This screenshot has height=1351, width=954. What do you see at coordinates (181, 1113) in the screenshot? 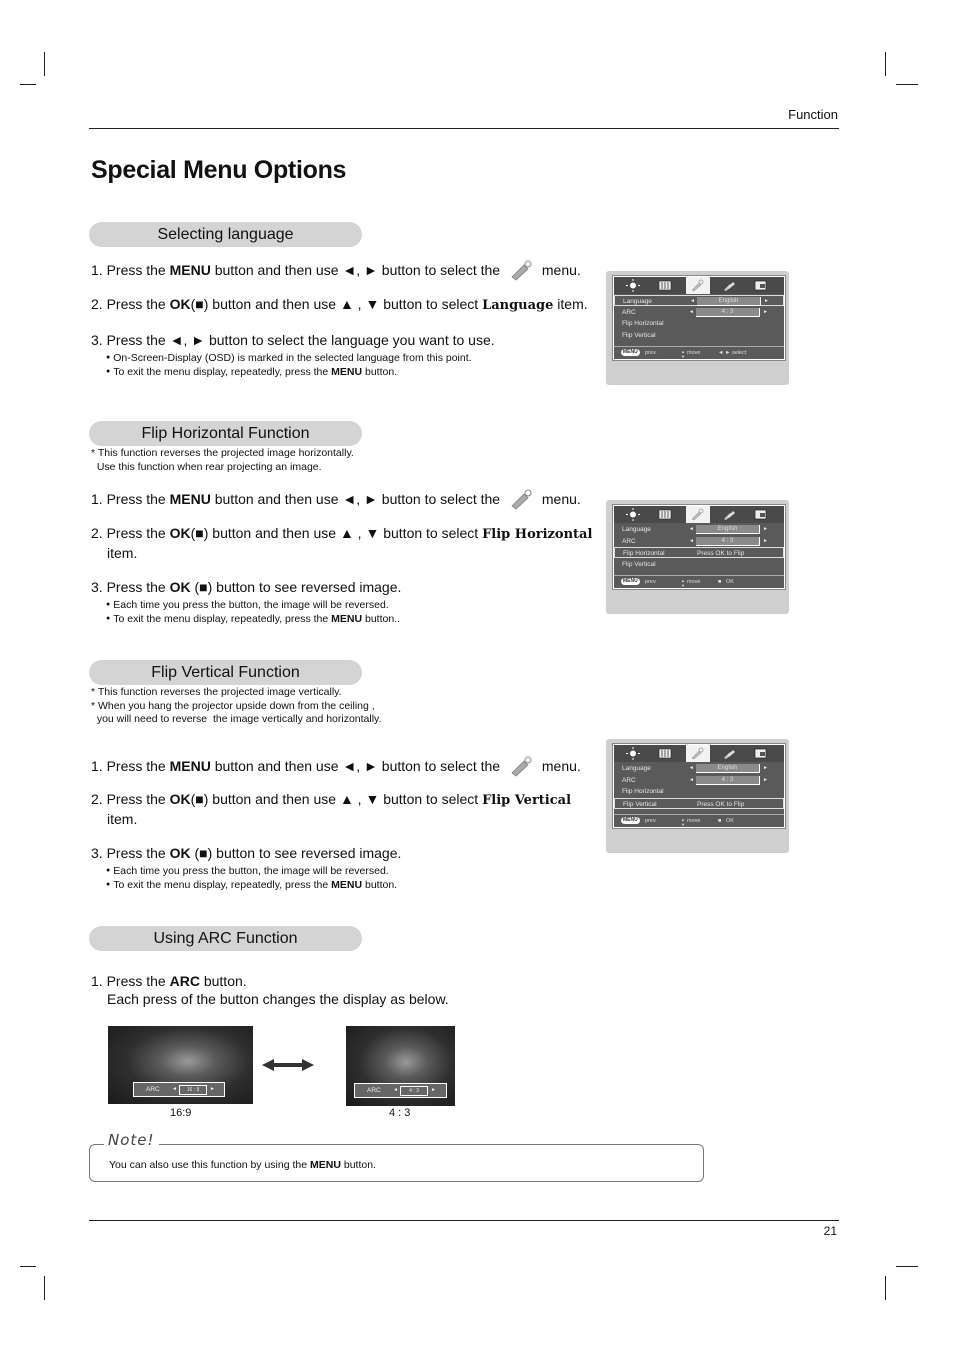
I see `arc-caption-16-9: 16:9` at bounding box center [181, 1113].